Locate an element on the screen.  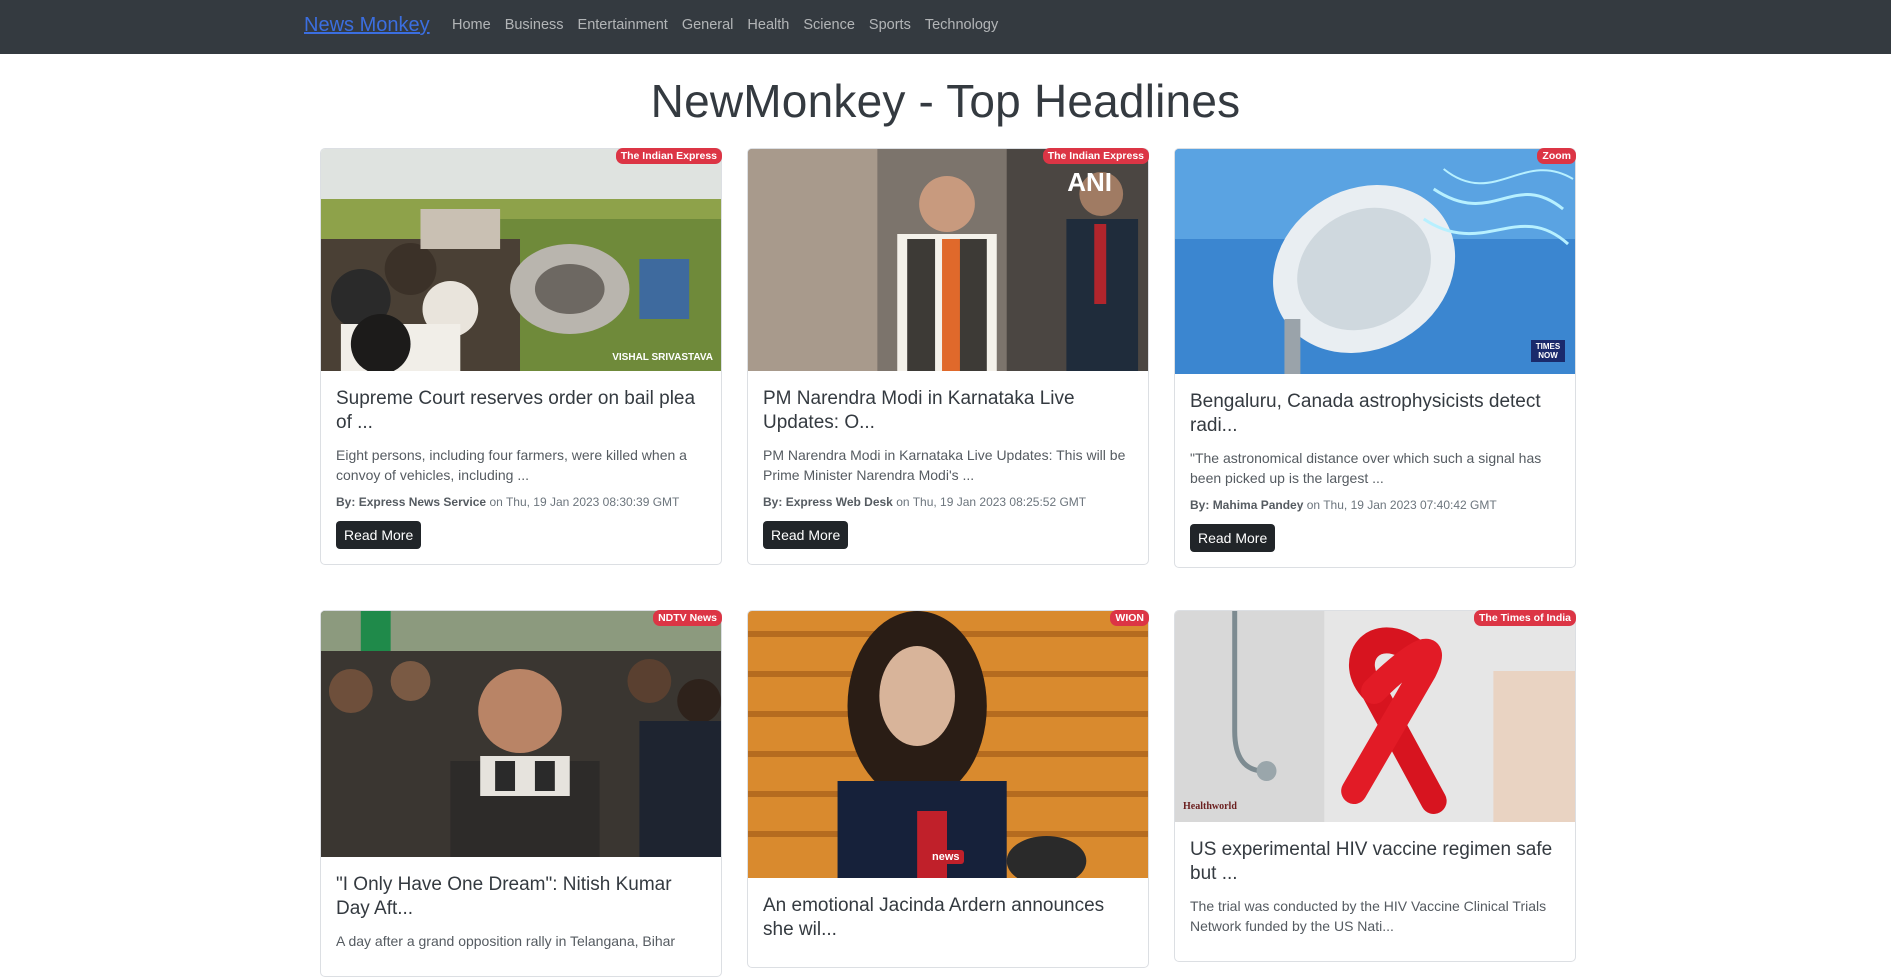
nav-link-general: General is located at coordinates (708, 25).